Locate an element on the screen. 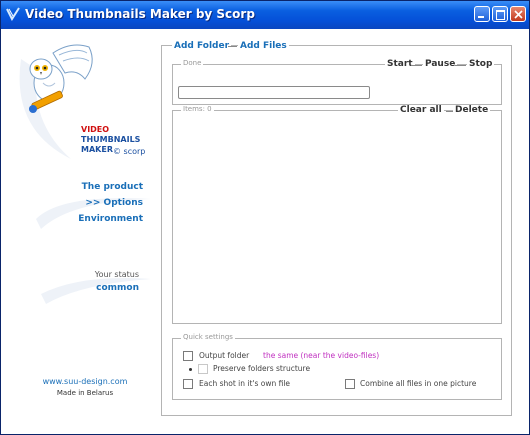  start-button: Start is located at coordinates (400, 64).